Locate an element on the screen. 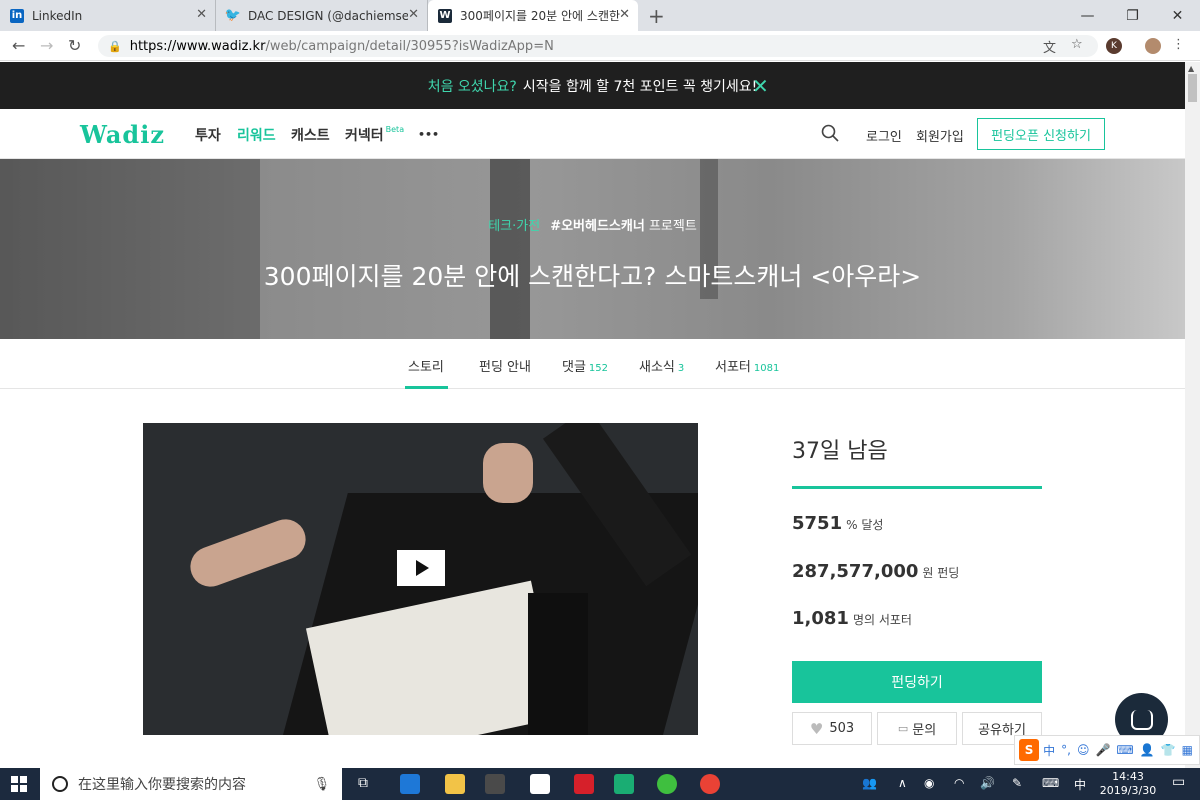 The height and width of the screenshot is (800, 1200). menu-dots-icon: ⋮ is located at coordinates (1178, 44).